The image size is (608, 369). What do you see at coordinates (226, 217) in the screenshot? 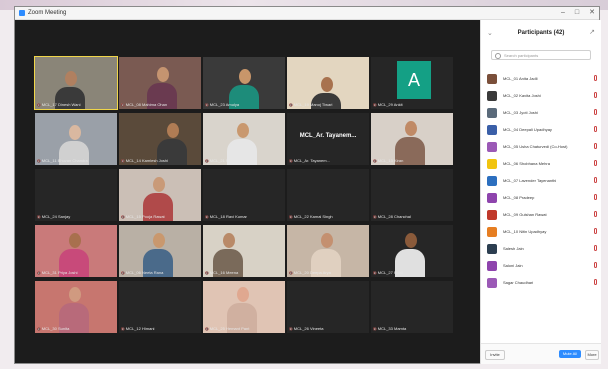
I see `participant-name-label: MCL_18 Ravi Kumar` at bounding box center [226, 217].